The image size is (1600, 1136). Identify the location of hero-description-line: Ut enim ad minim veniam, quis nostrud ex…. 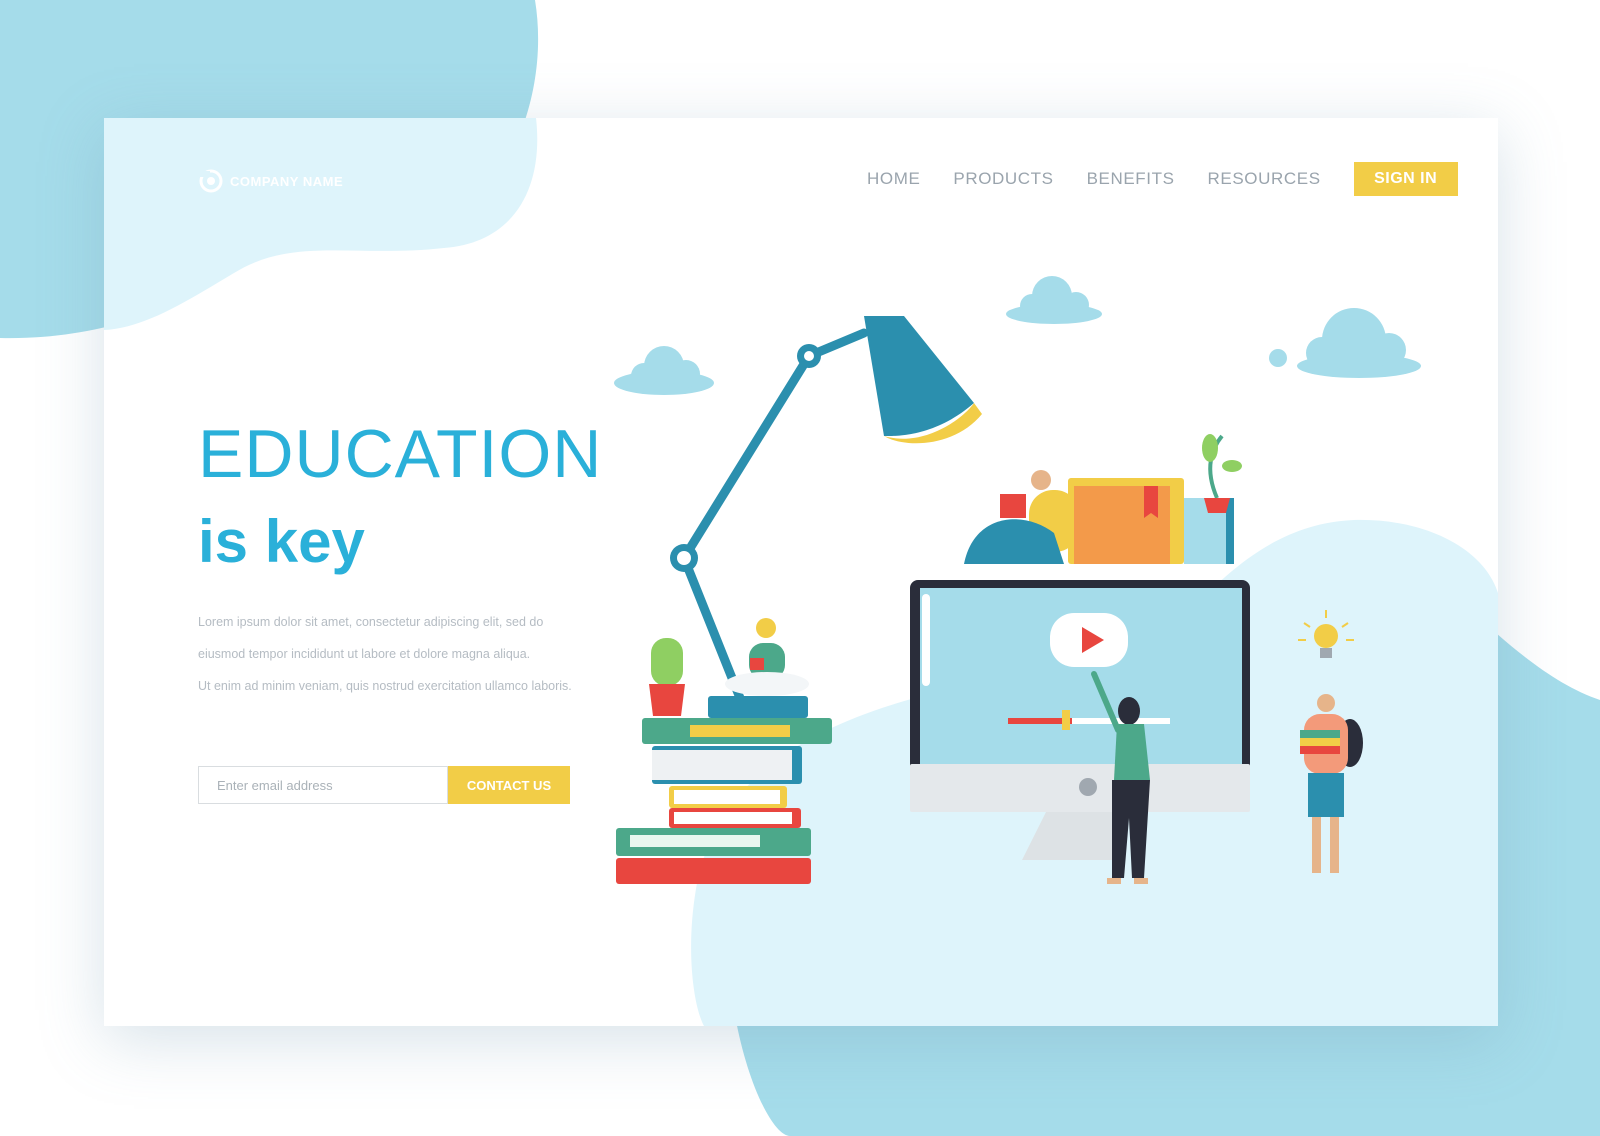
(385, 686).